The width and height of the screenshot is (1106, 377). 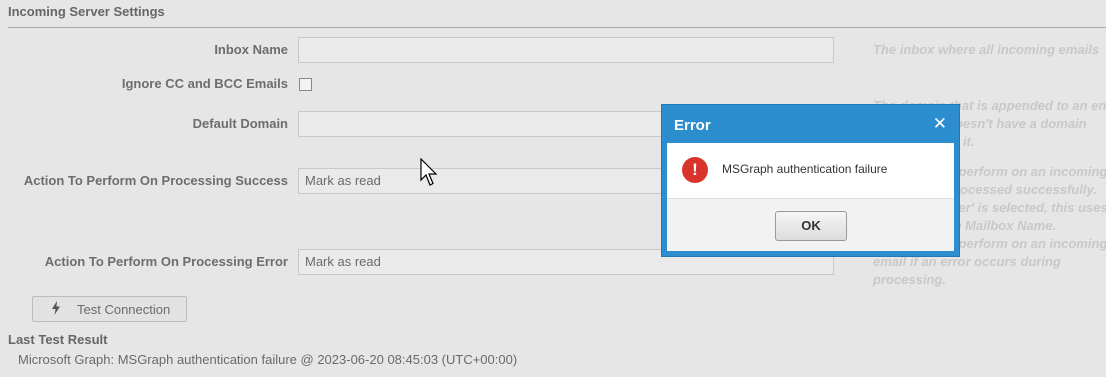 What do you see at coordinates (251, 49) in the screenshot?
I see `inbox-name-label: Inbox Name` at bounding box center [251, 49].